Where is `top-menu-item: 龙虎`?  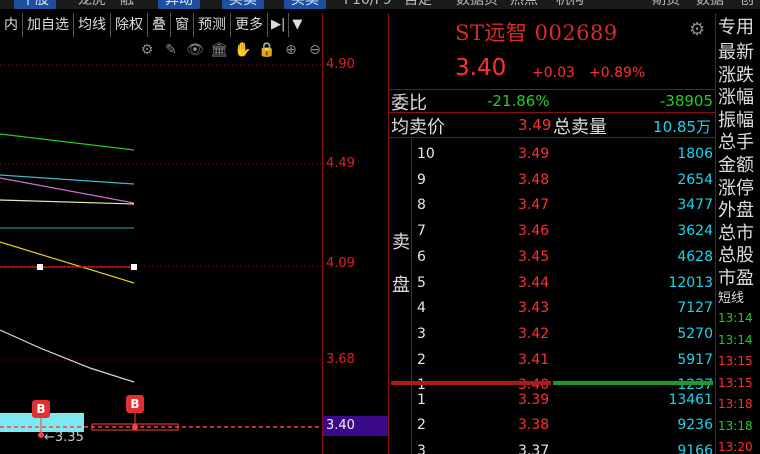 top-menu-item: 龙虎 is located at coordinates (92, 4).